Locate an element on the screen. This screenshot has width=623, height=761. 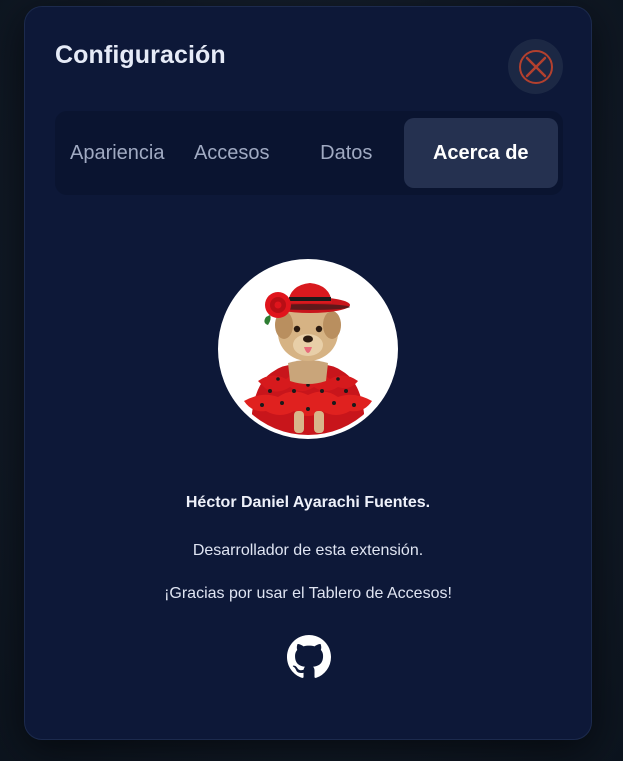
dialog-title: Configuración is located at coordinates (140, 55).